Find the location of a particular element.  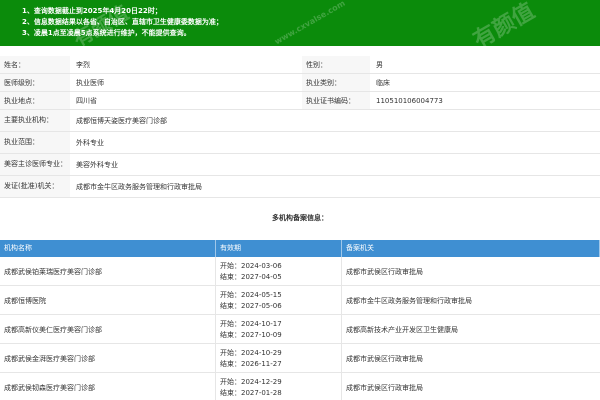

cert-label: 执业证书编码： is located at coordinates (336, 100).